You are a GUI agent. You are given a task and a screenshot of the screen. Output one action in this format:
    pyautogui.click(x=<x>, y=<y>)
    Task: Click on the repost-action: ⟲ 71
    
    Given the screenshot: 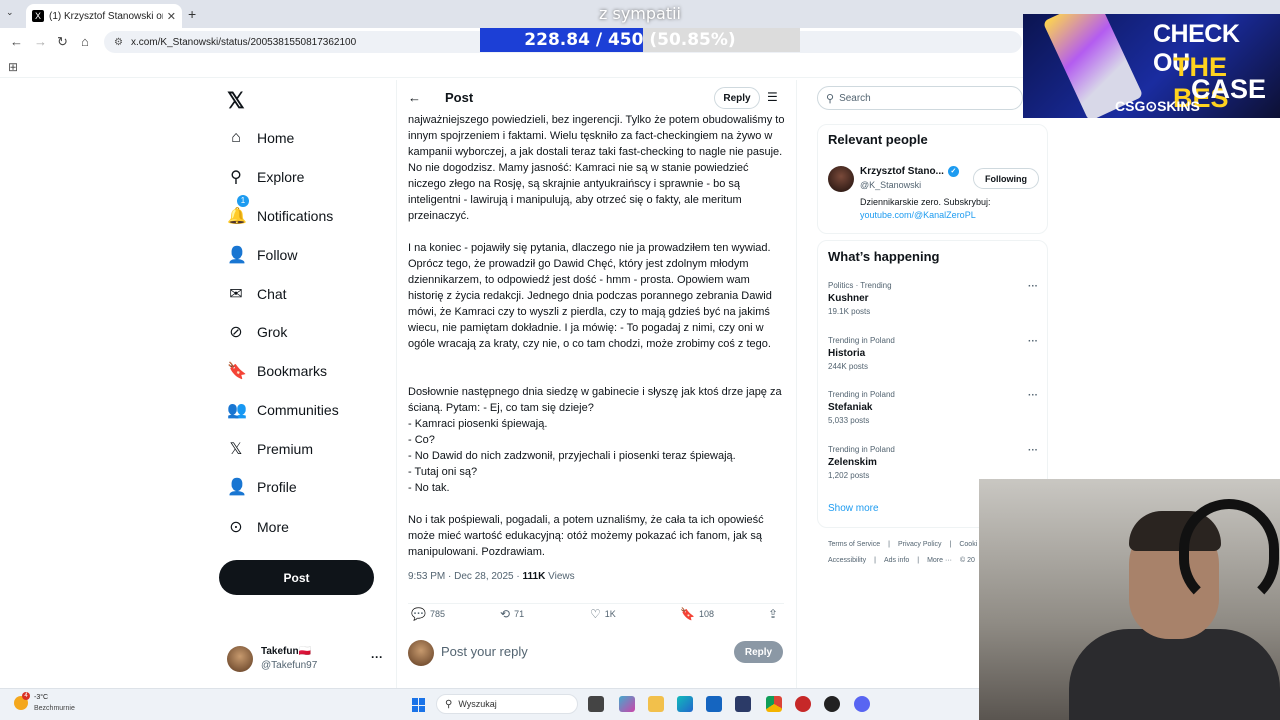 What is the action you would take?
    pyautogui.click(x=512, y=614)
    